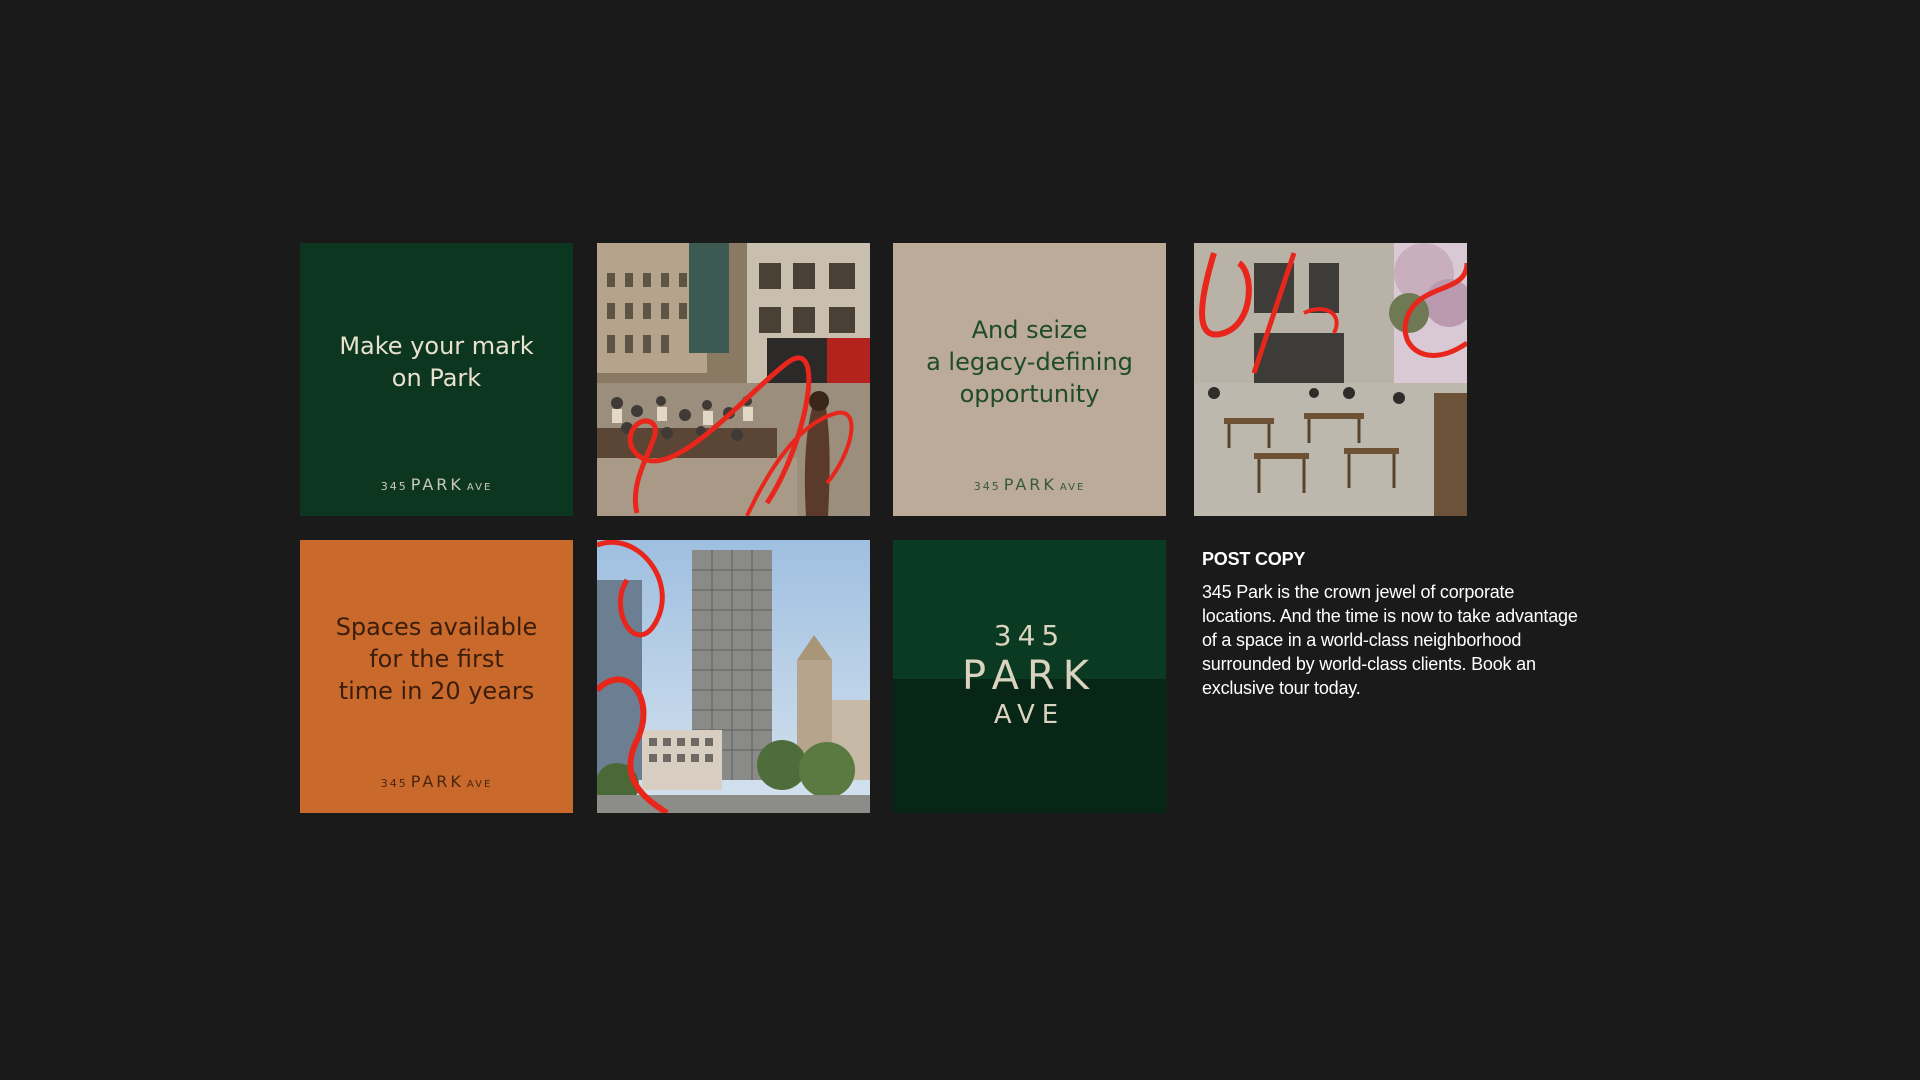  I want to click on tile-headline: And seize a legacy-defining opportunity, so click(1029, 361).